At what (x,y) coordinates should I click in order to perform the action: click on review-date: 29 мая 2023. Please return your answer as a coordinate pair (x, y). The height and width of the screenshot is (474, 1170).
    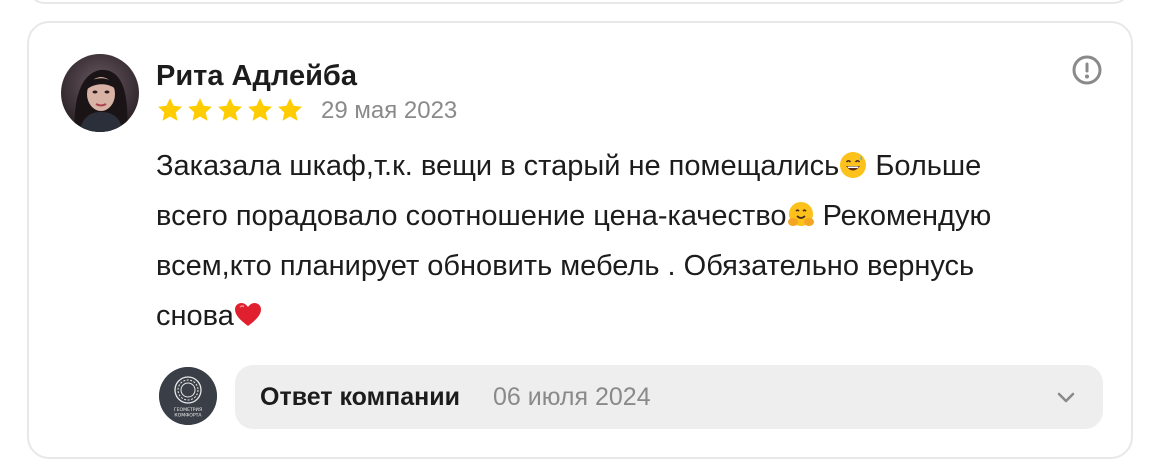
    Looking at the image, I should click on (389, 110).